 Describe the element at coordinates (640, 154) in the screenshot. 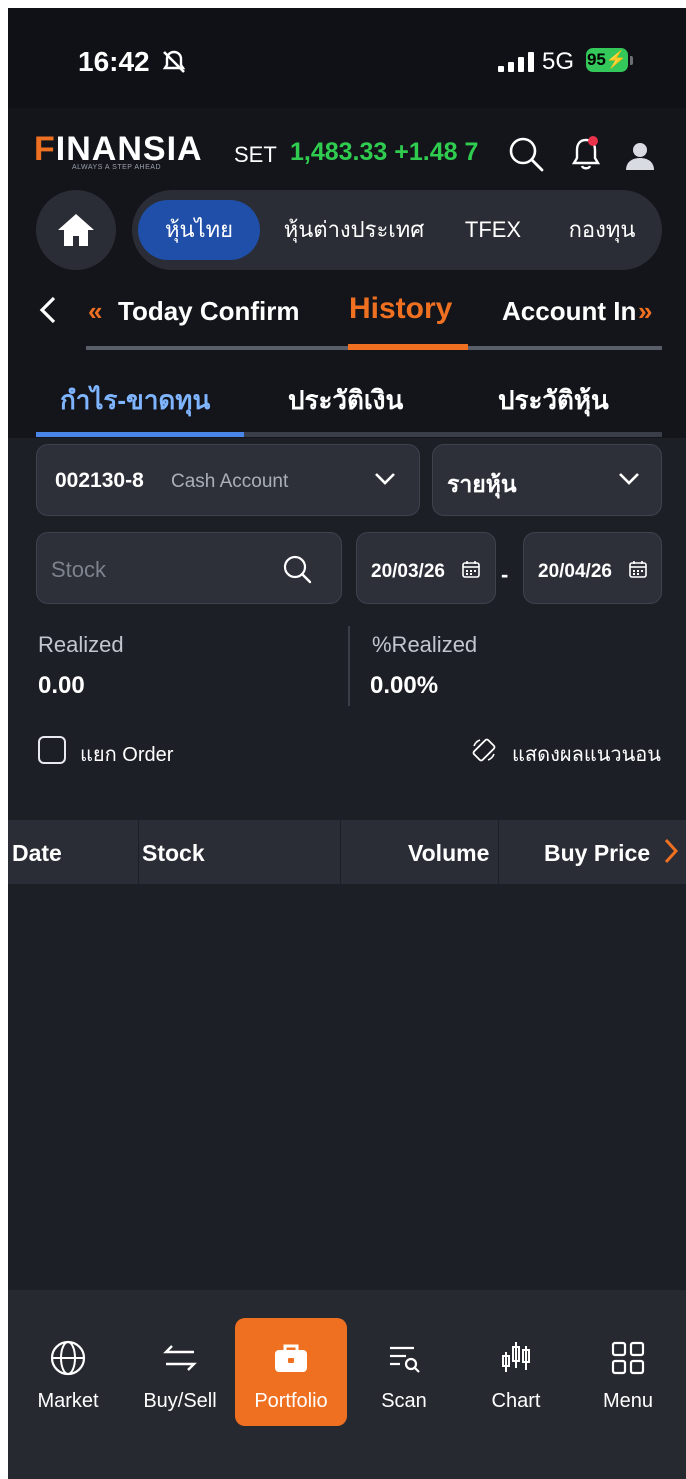

I see `profile-icon` at that location.